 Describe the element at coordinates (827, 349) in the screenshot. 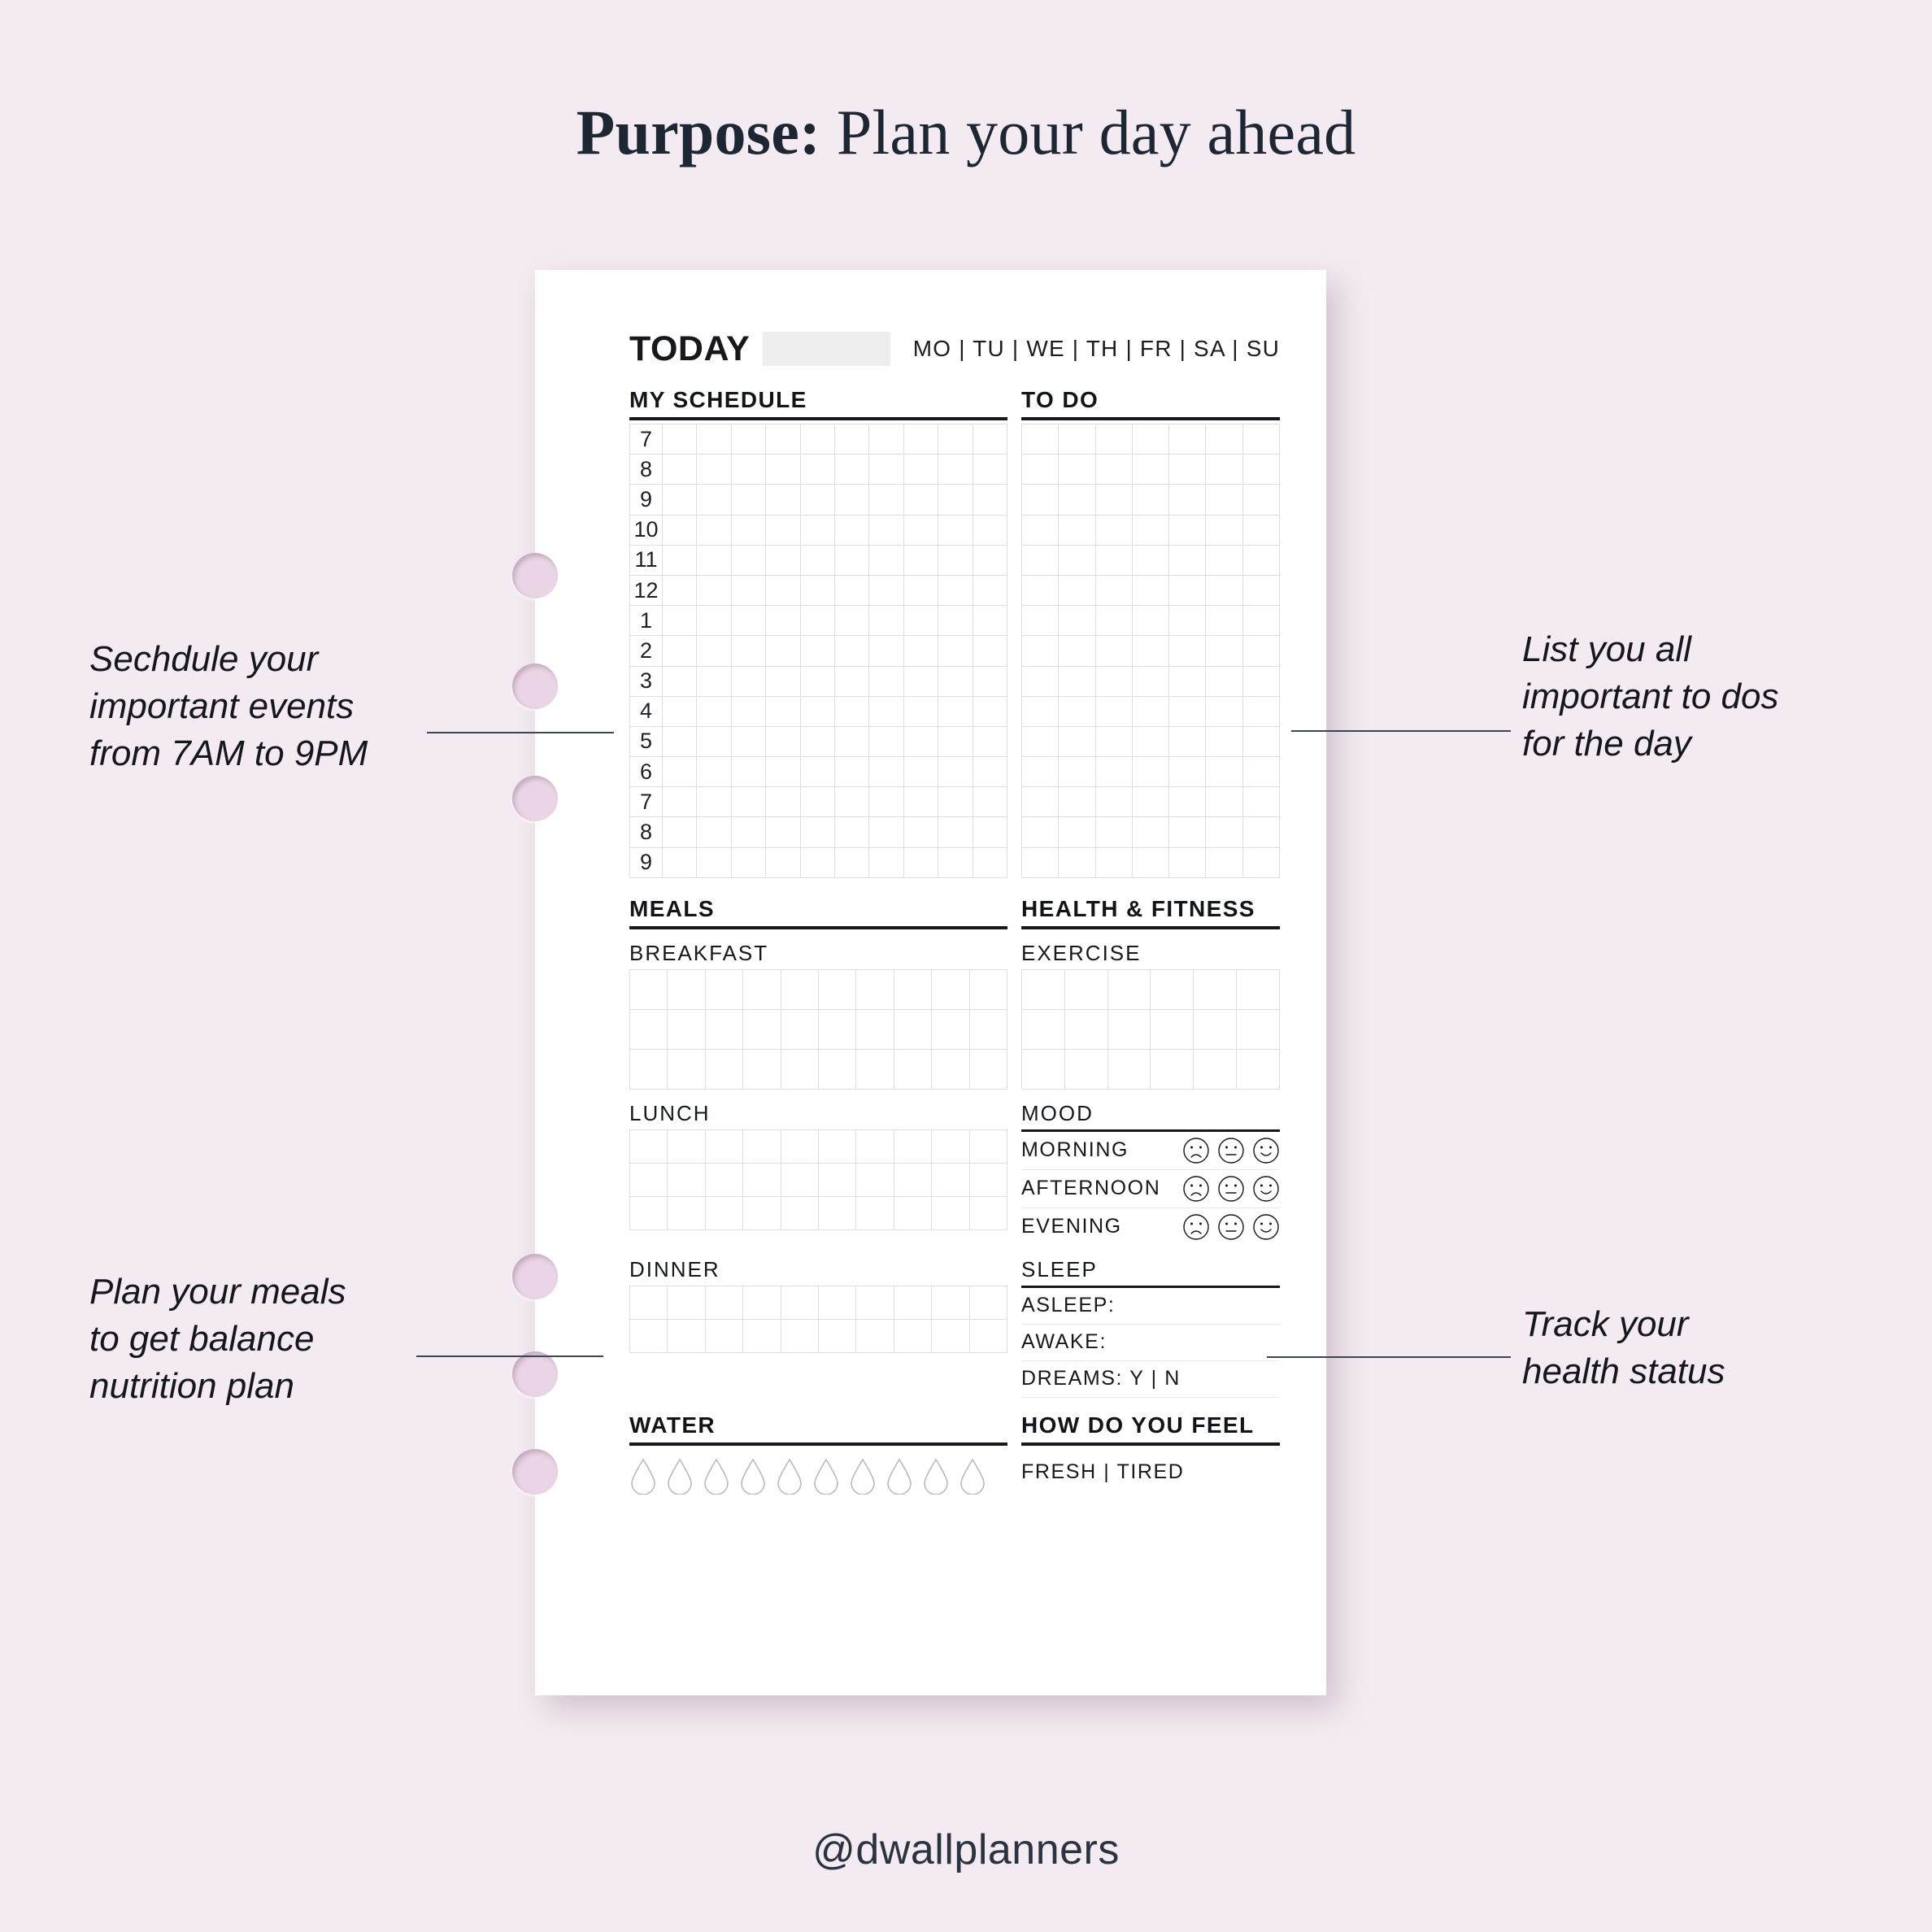

I see `today-date-field` at that location.